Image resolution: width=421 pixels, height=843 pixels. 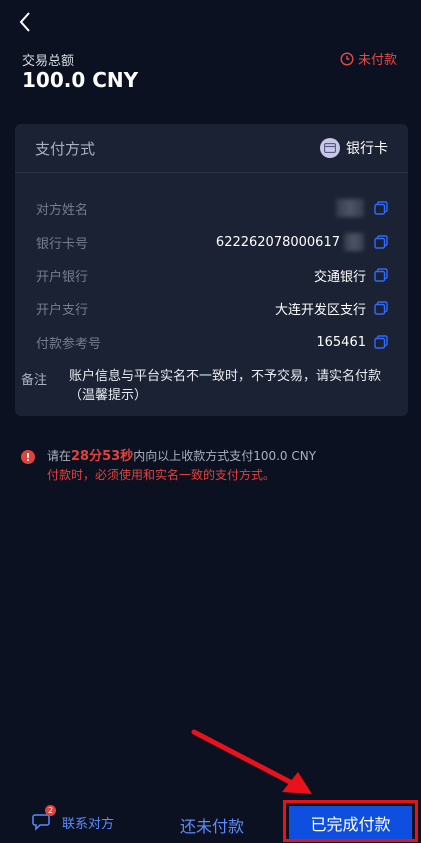 I want to click on status-text: 未付款, so click(x=377, y=60).